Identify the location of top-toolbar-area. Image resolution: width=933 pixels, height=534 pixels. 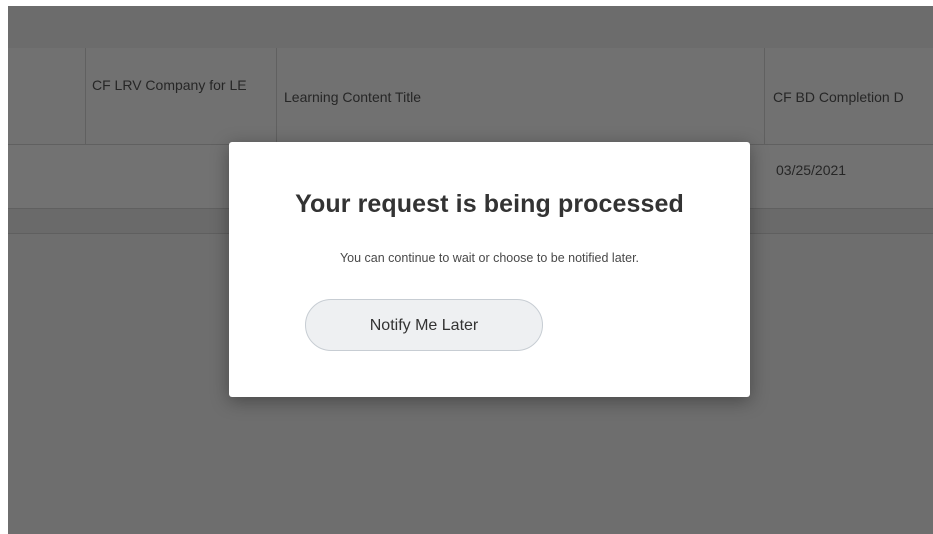
(470, 27).